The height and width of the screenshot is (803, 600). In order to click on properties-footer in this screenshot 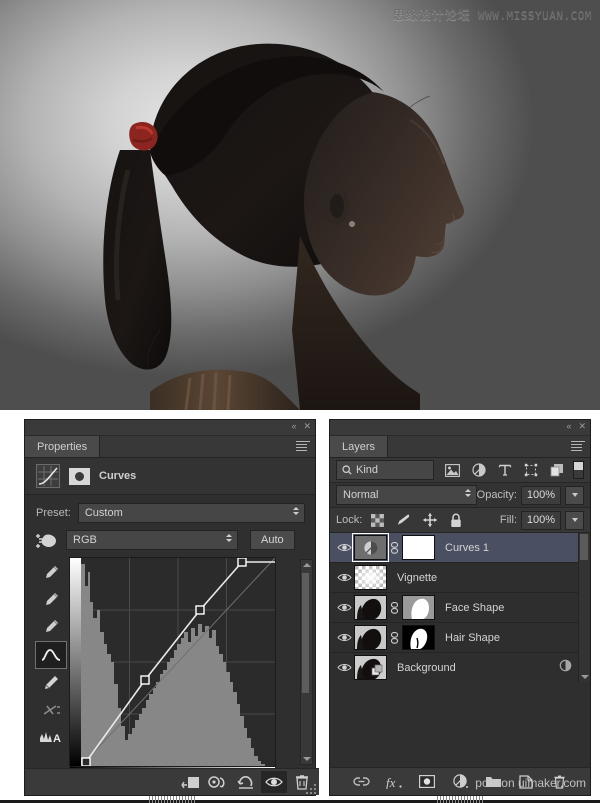, I will do `click(172, 785)`.